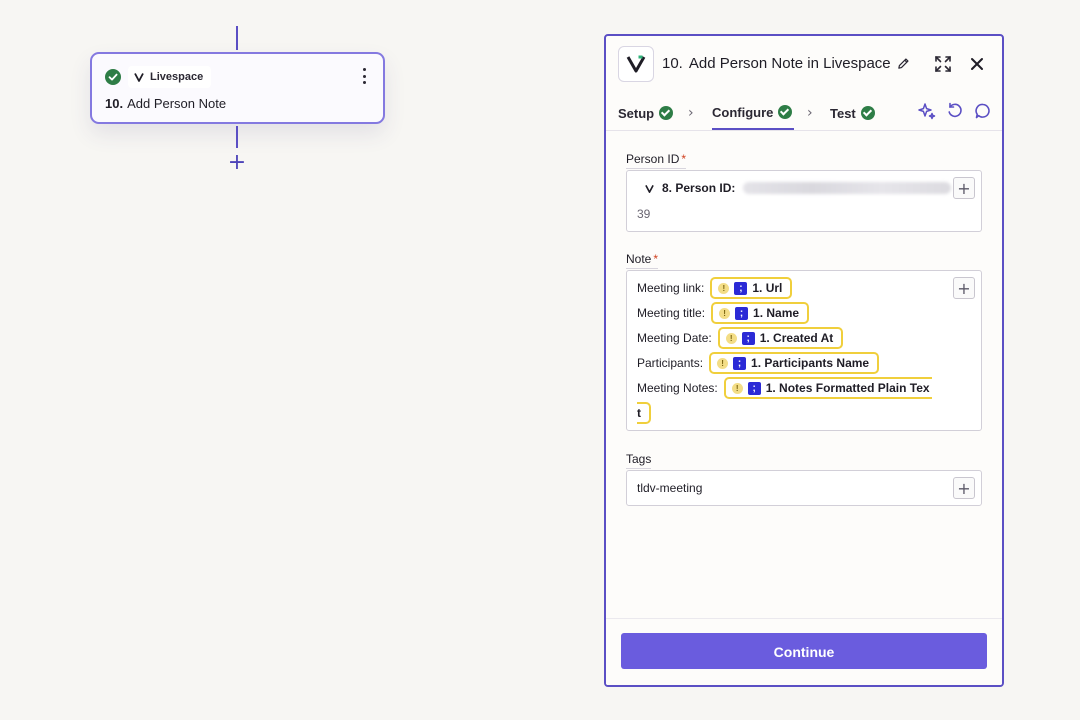 This screenshot has height=720, width=1080. I want to click on person-id-label: Person ID *, so click(656, 160).